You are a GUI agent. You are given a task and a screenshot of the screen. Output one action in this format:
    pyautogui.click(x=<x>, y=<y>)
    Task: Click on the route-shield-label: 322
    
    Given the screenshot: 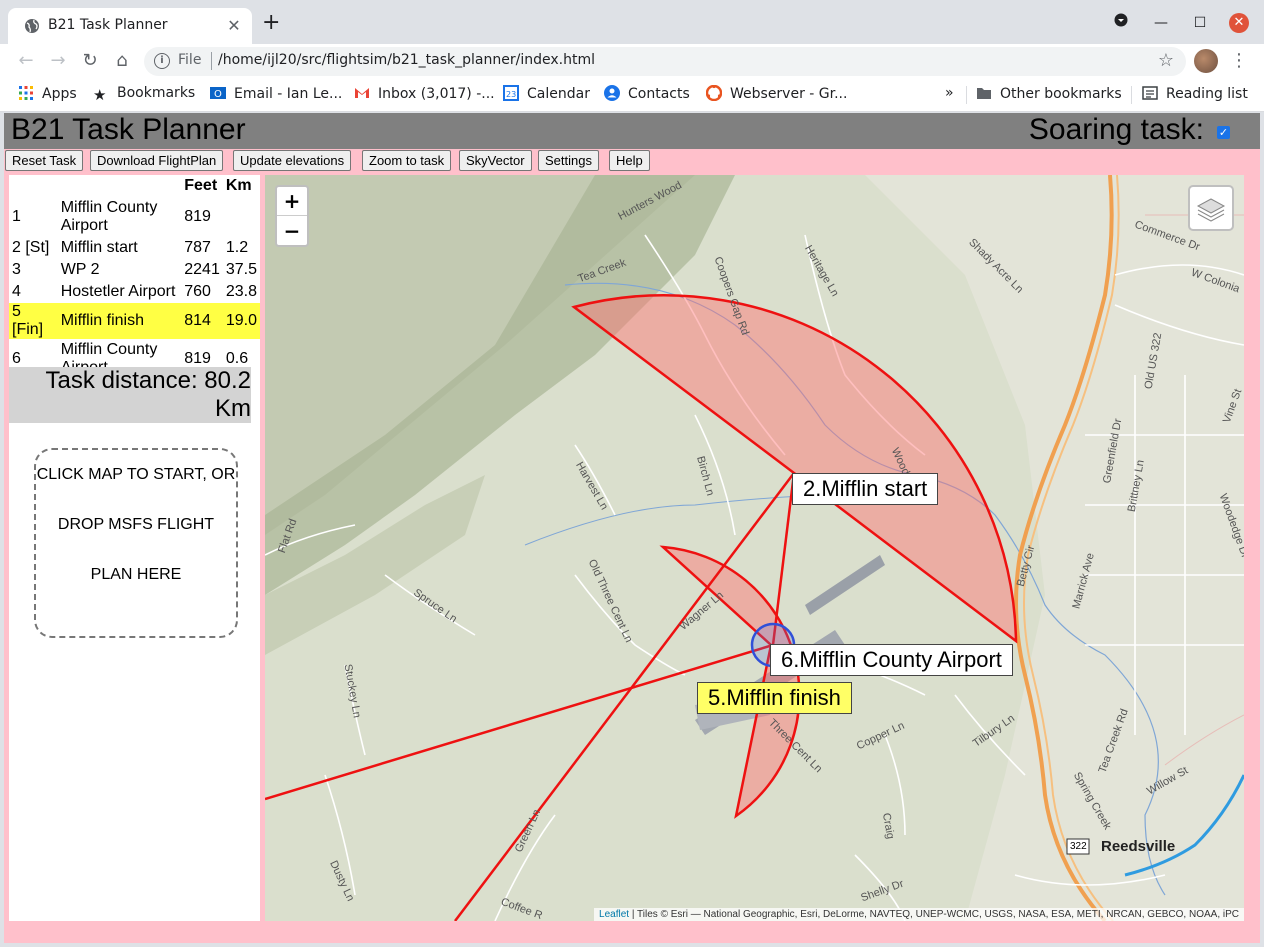 What is the action you would take?
    pyautogui.click(x=1078, y=846)
    